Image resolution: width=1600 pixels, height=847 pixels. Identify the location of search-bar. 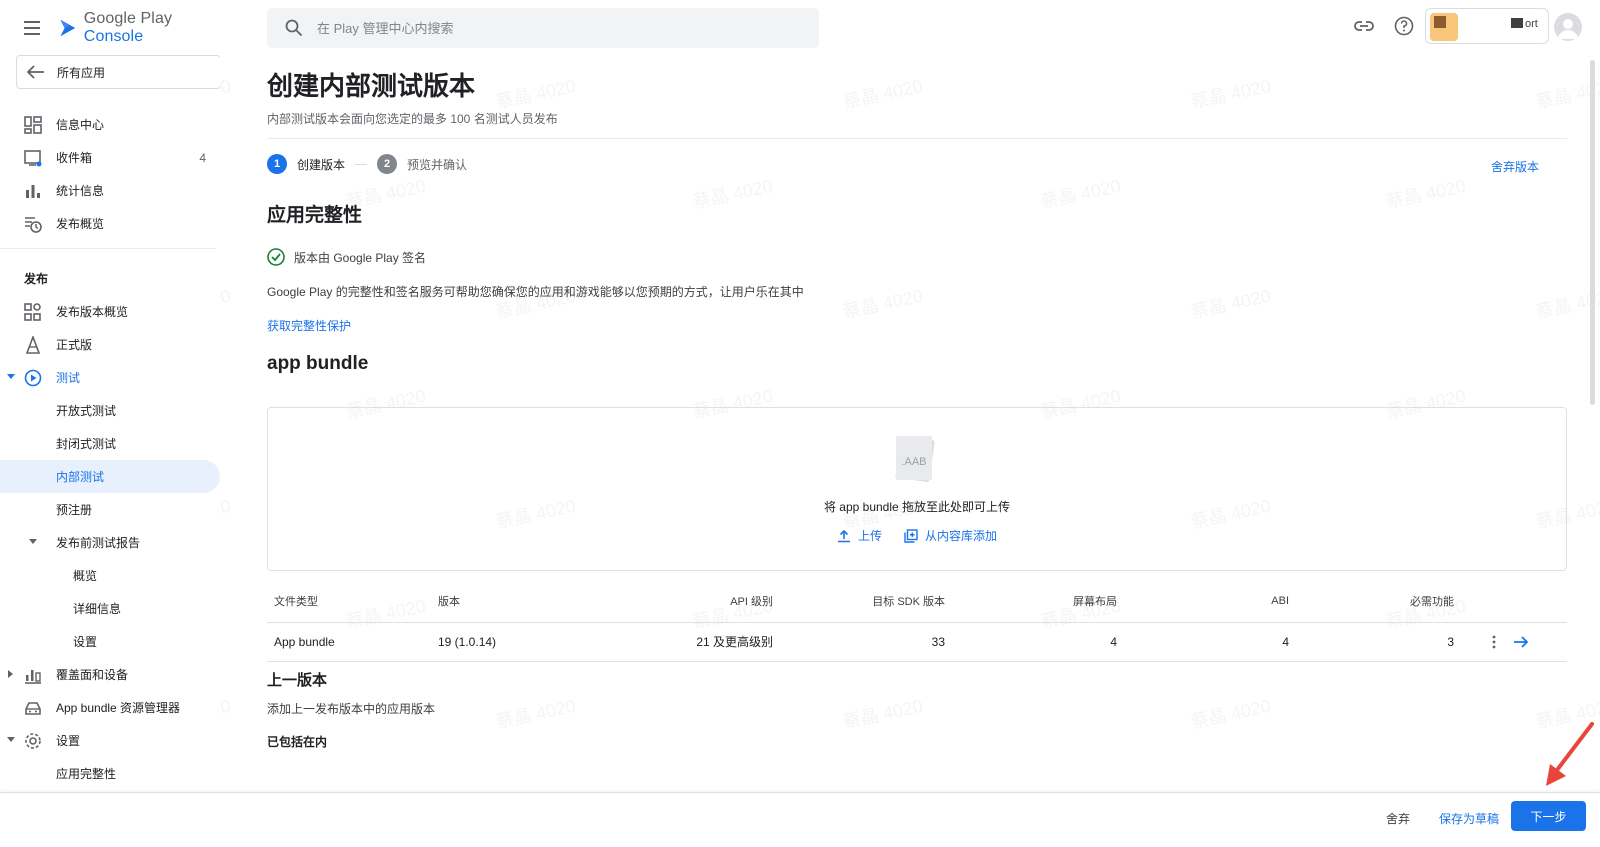
(543, 28).